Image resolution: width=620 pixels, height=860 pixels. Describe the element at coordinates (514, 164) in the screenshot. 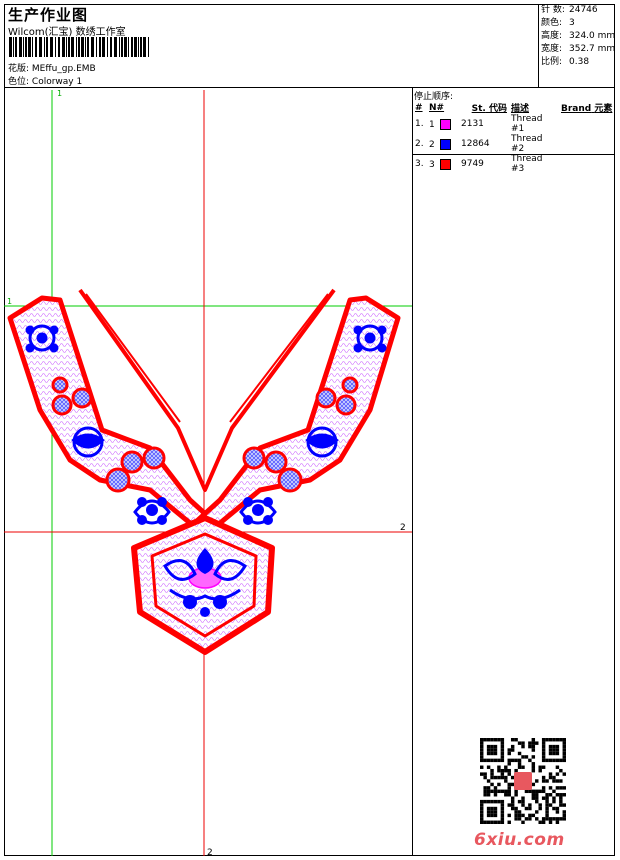

I see `table-row: 3. 3 9749 Thread #3` at that location.